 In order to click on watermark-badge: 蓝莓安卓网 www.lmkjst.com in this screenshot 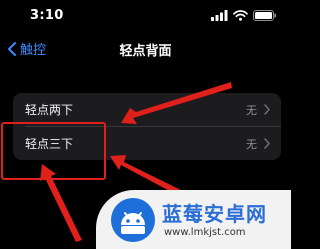, I will do `click(193, 219)`.